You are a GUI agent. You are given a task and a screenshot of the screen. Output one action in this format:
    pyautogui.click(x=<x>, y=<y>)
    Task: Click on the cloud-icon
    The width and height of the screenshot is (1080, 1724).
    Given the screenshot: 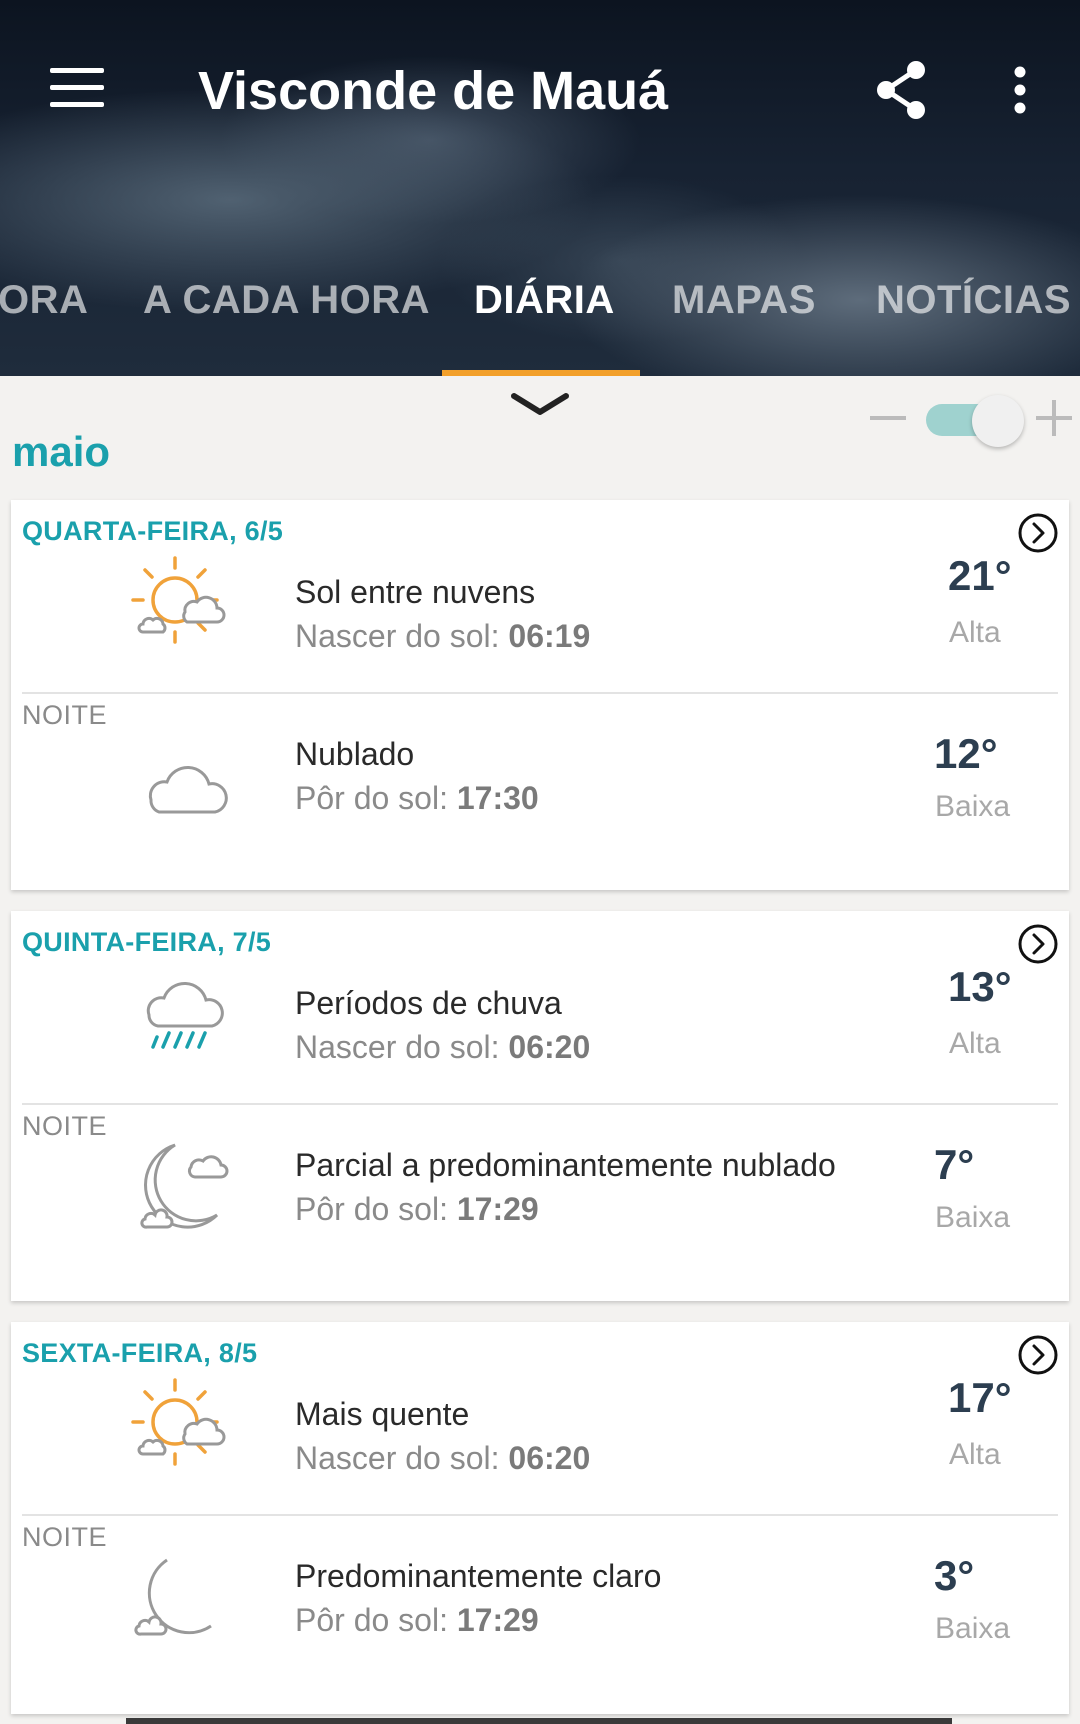 What is the action you would take?
    pyautogui.click(x=188, y=789)
    